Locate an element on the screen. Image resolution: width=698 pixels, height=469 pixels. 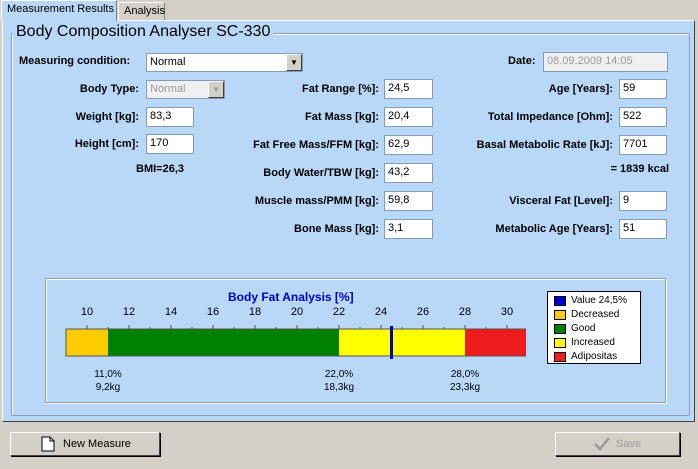
segment-increased is located at coordinates (402, 342).